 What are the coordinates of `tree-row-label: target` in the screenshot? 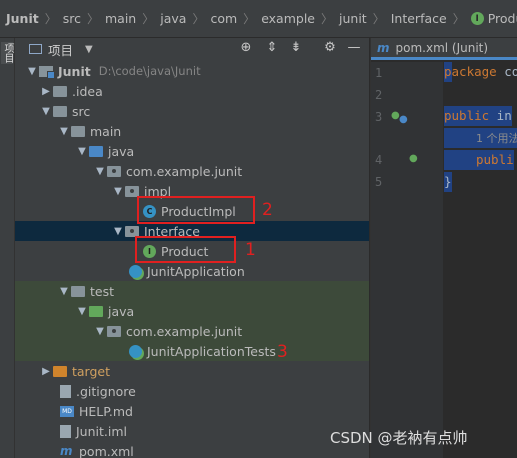 It's located at (91, 371).